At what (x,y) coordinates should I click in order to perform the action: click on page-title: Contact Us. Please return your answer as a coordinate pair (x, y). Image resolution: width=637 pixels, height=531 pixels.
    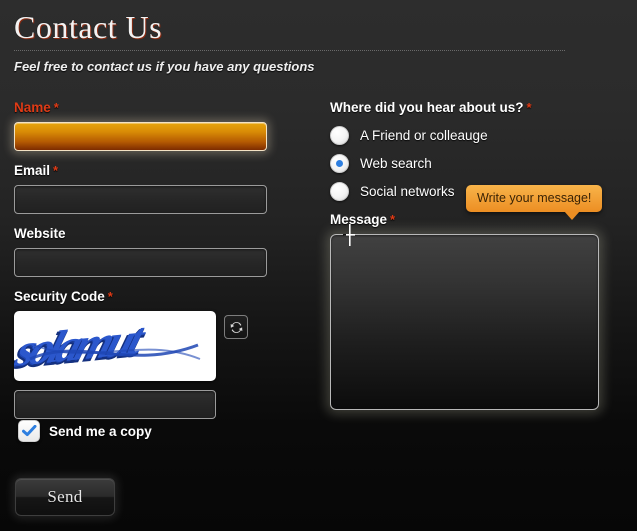
    Looking at the image, I should click on (88, 27).